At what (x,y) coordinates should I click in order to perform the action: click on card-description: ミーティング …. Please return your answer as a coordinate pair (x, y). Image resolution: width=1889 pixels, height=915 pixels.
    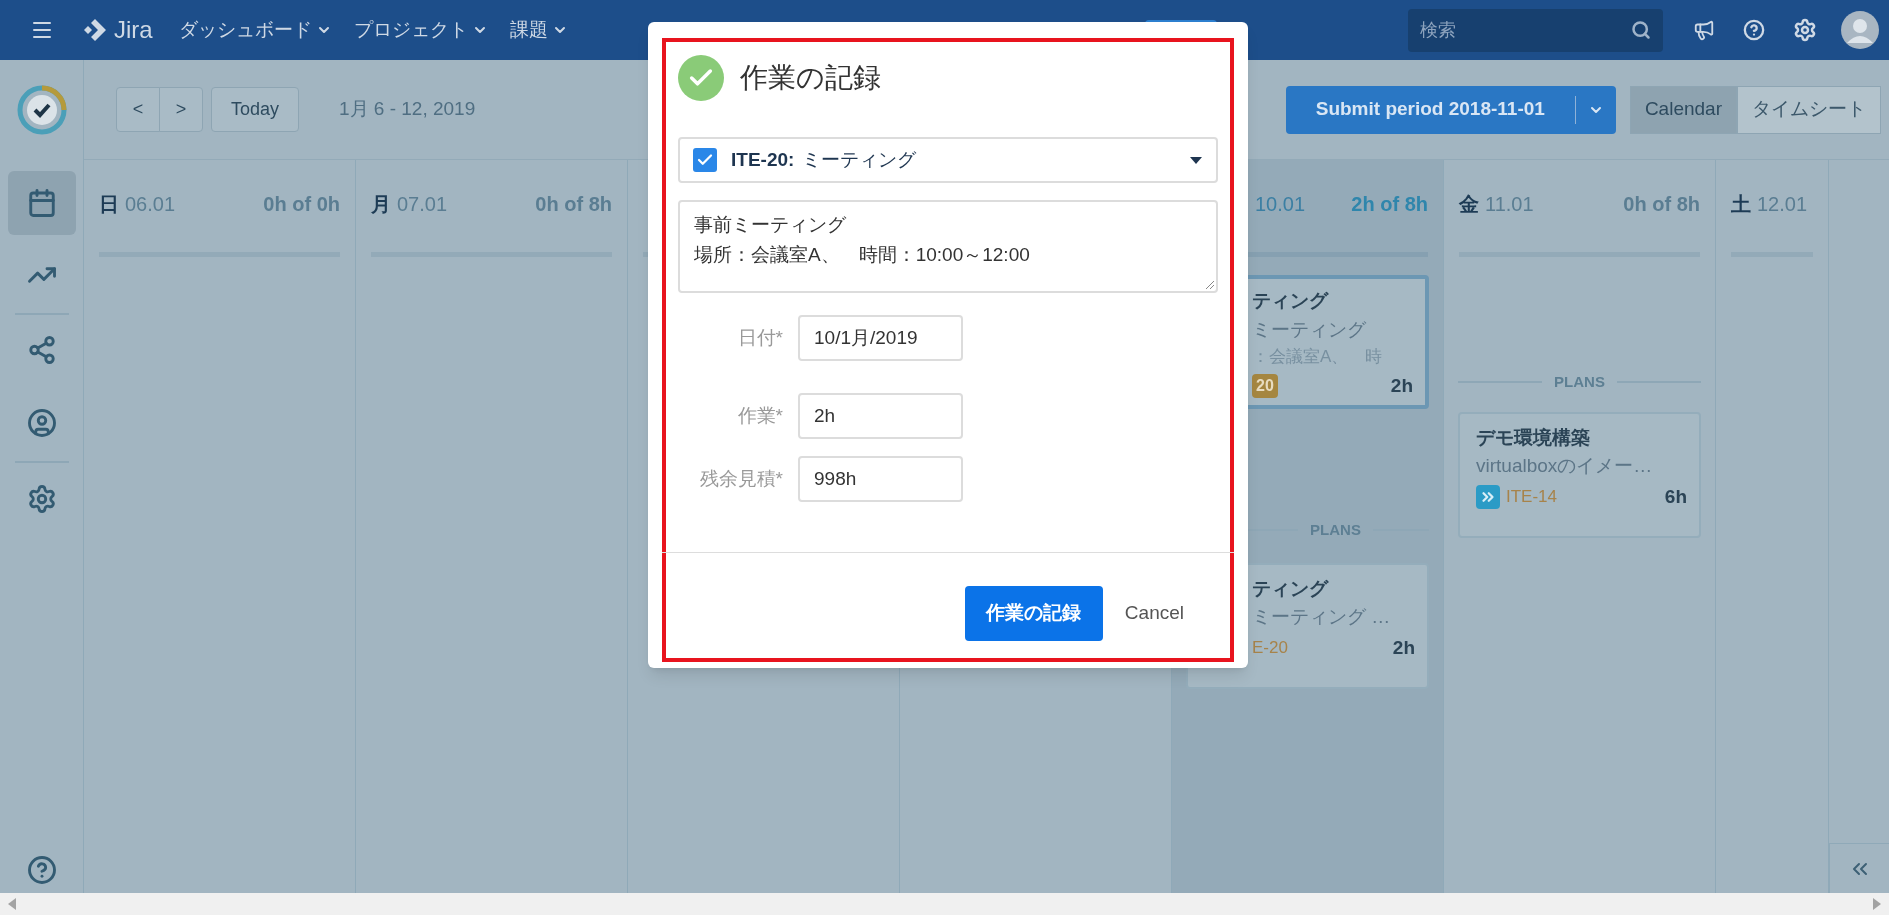
    Looking at the image, I should click on (1322, 617).